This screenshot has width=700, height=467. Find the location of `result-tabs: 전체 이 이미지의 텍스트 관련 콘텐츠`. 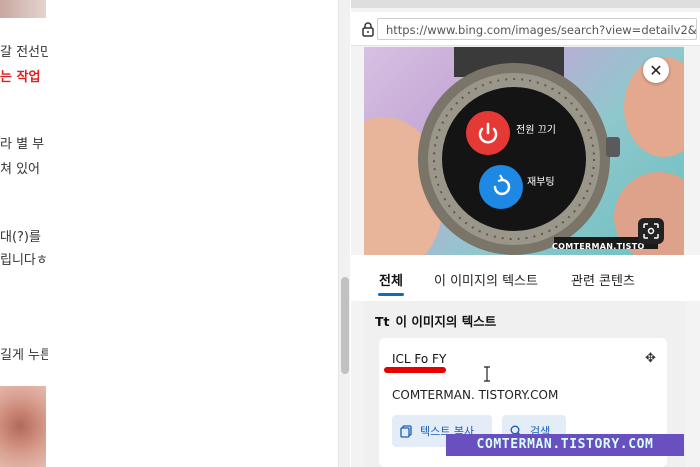

result-tabs: 전체 이 이미지의 텍스트 관련 콘텐츠 is located at coordinates (525, 278).